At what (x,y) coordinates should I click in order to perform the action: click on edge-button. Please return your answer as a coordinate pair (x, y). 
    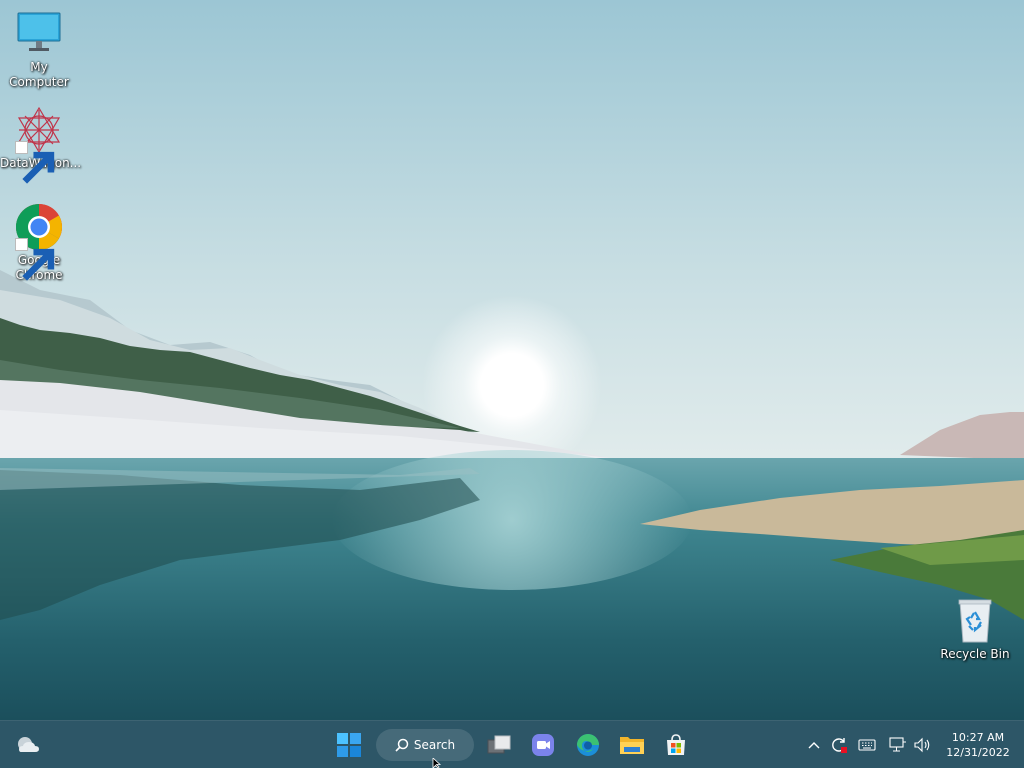
    Looking at the image, I should click on (588, 745).